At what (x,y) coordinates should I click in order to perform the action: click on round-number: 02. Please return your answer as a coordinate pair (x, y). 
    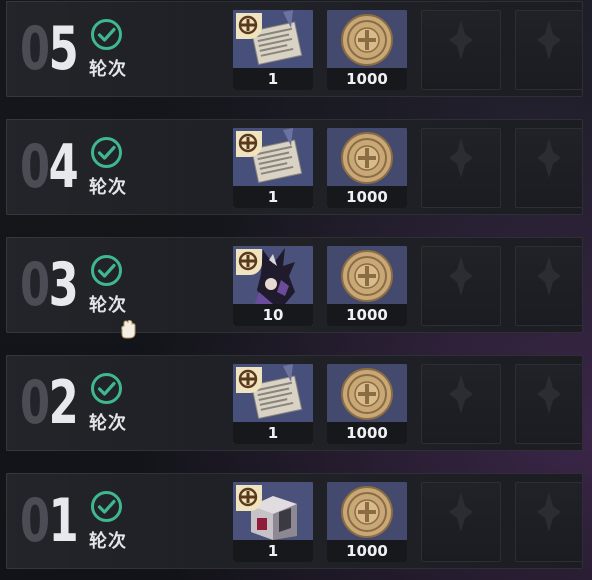
    Looking at the image, I should click on (49, 403).